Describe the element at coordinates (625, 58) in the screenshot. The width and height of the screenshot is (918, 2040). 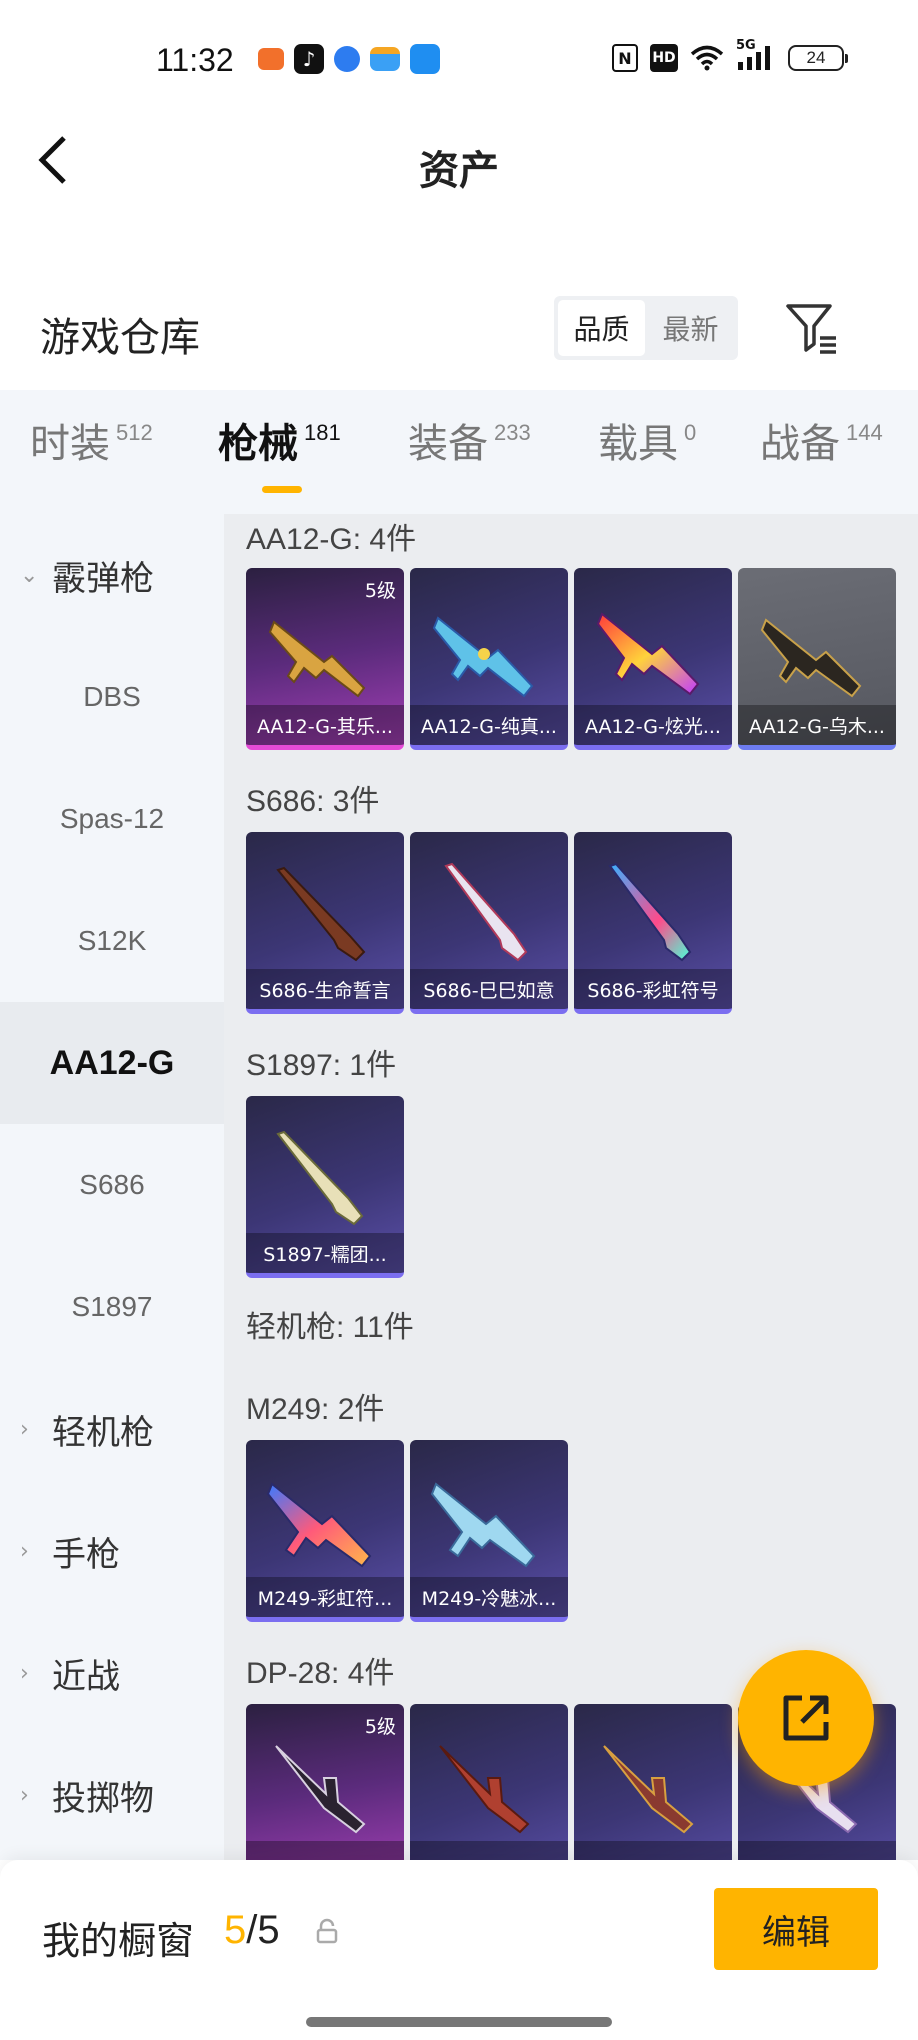
I see `nfc-icon: N` at that location.